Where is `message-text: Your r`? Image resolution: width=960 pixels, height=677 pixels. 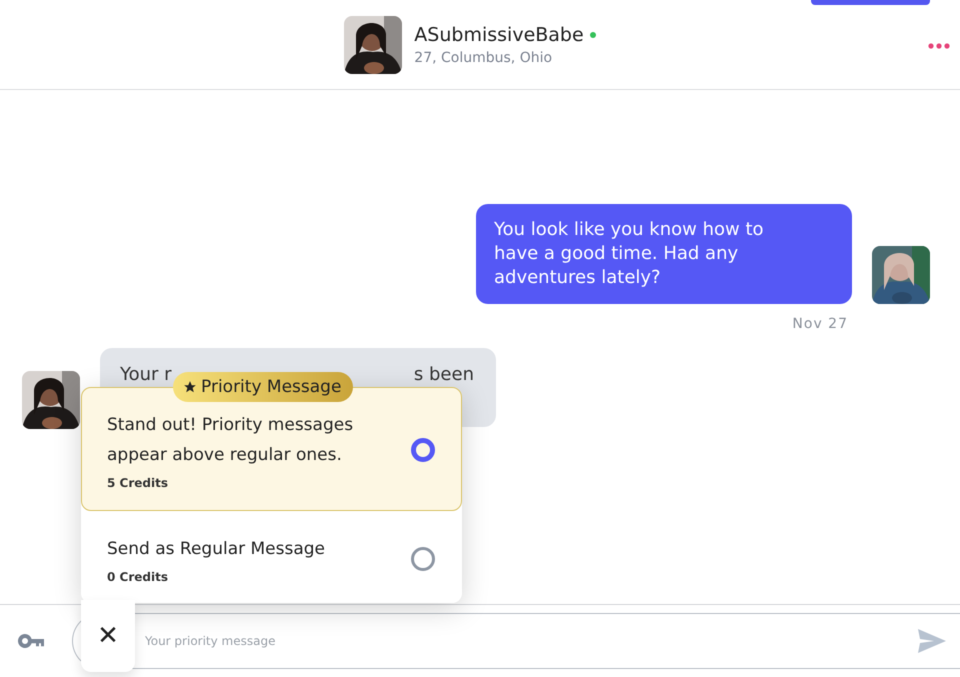 message-text: Your r is located at coordinates (146, 375).